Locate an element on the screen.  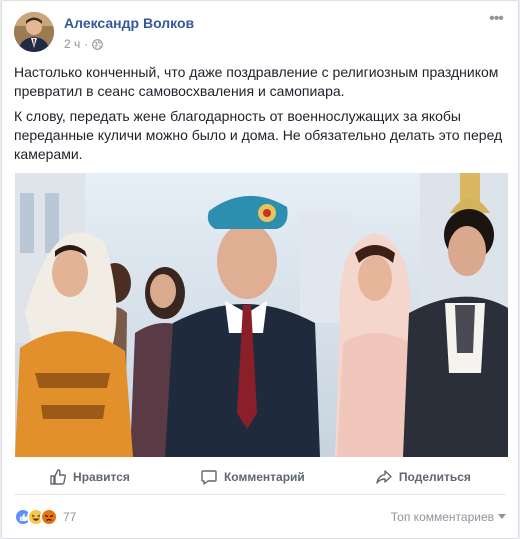
top-comments-dropdown: Топ комментариев is located at coordinates (448, 517).